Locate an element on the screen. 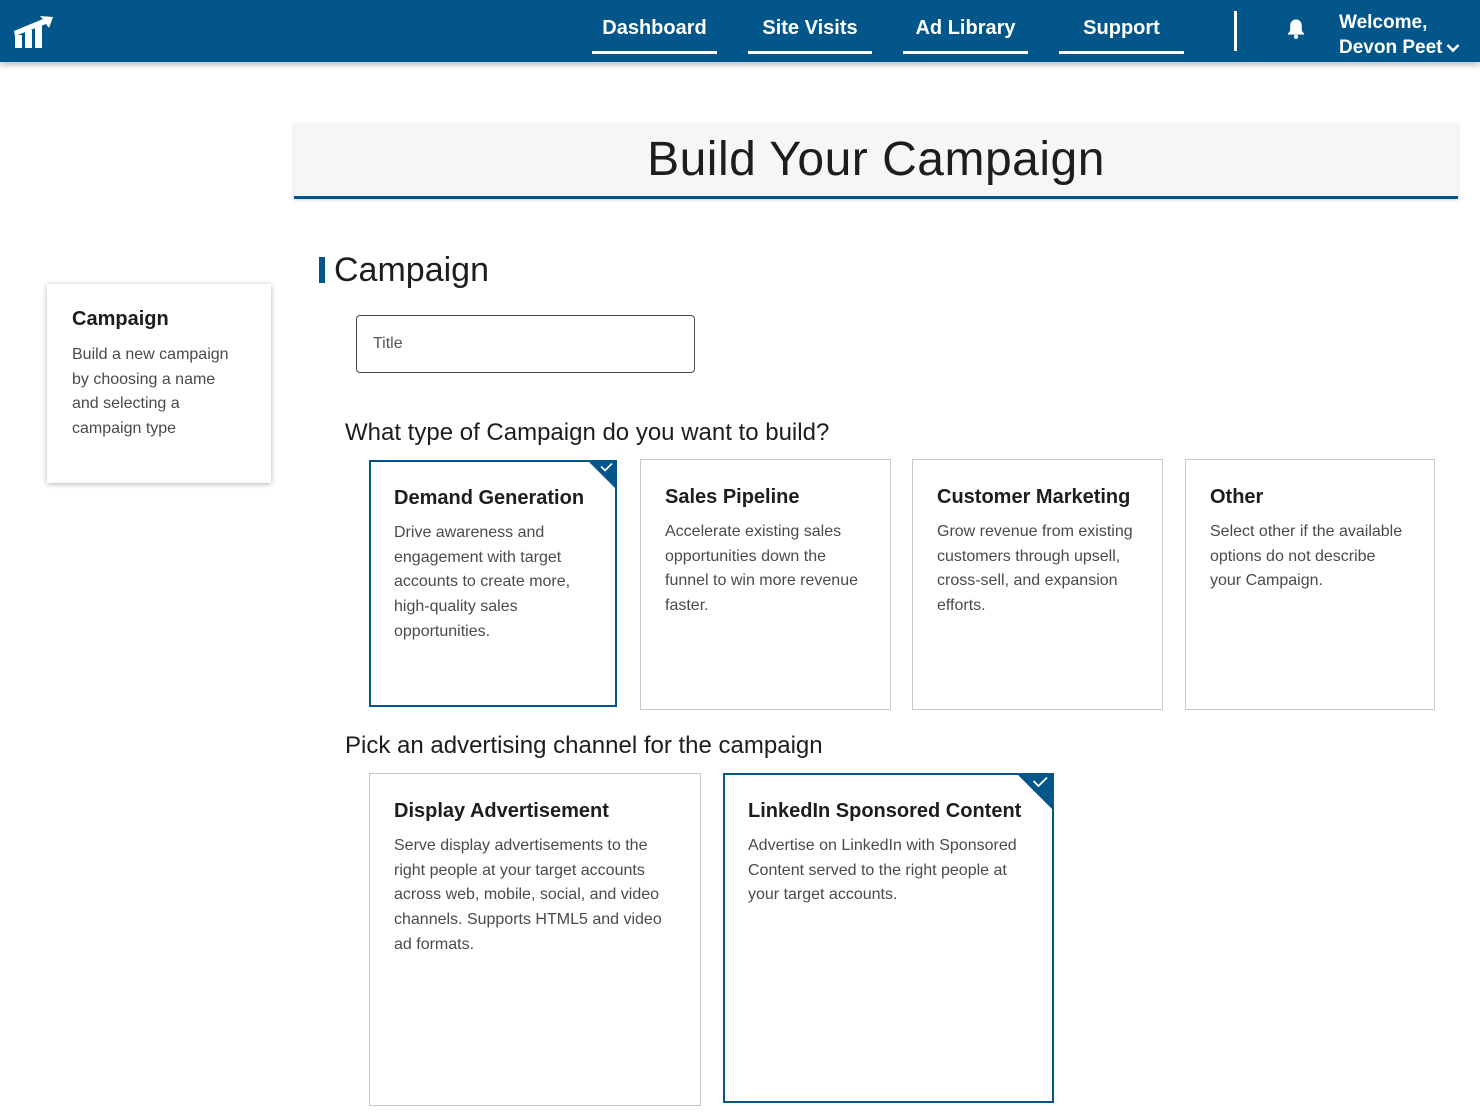 This screenshot has width=1480, height=1120. card-title: LinkedIn Sponsored Content is located at coordinates (885, 811).